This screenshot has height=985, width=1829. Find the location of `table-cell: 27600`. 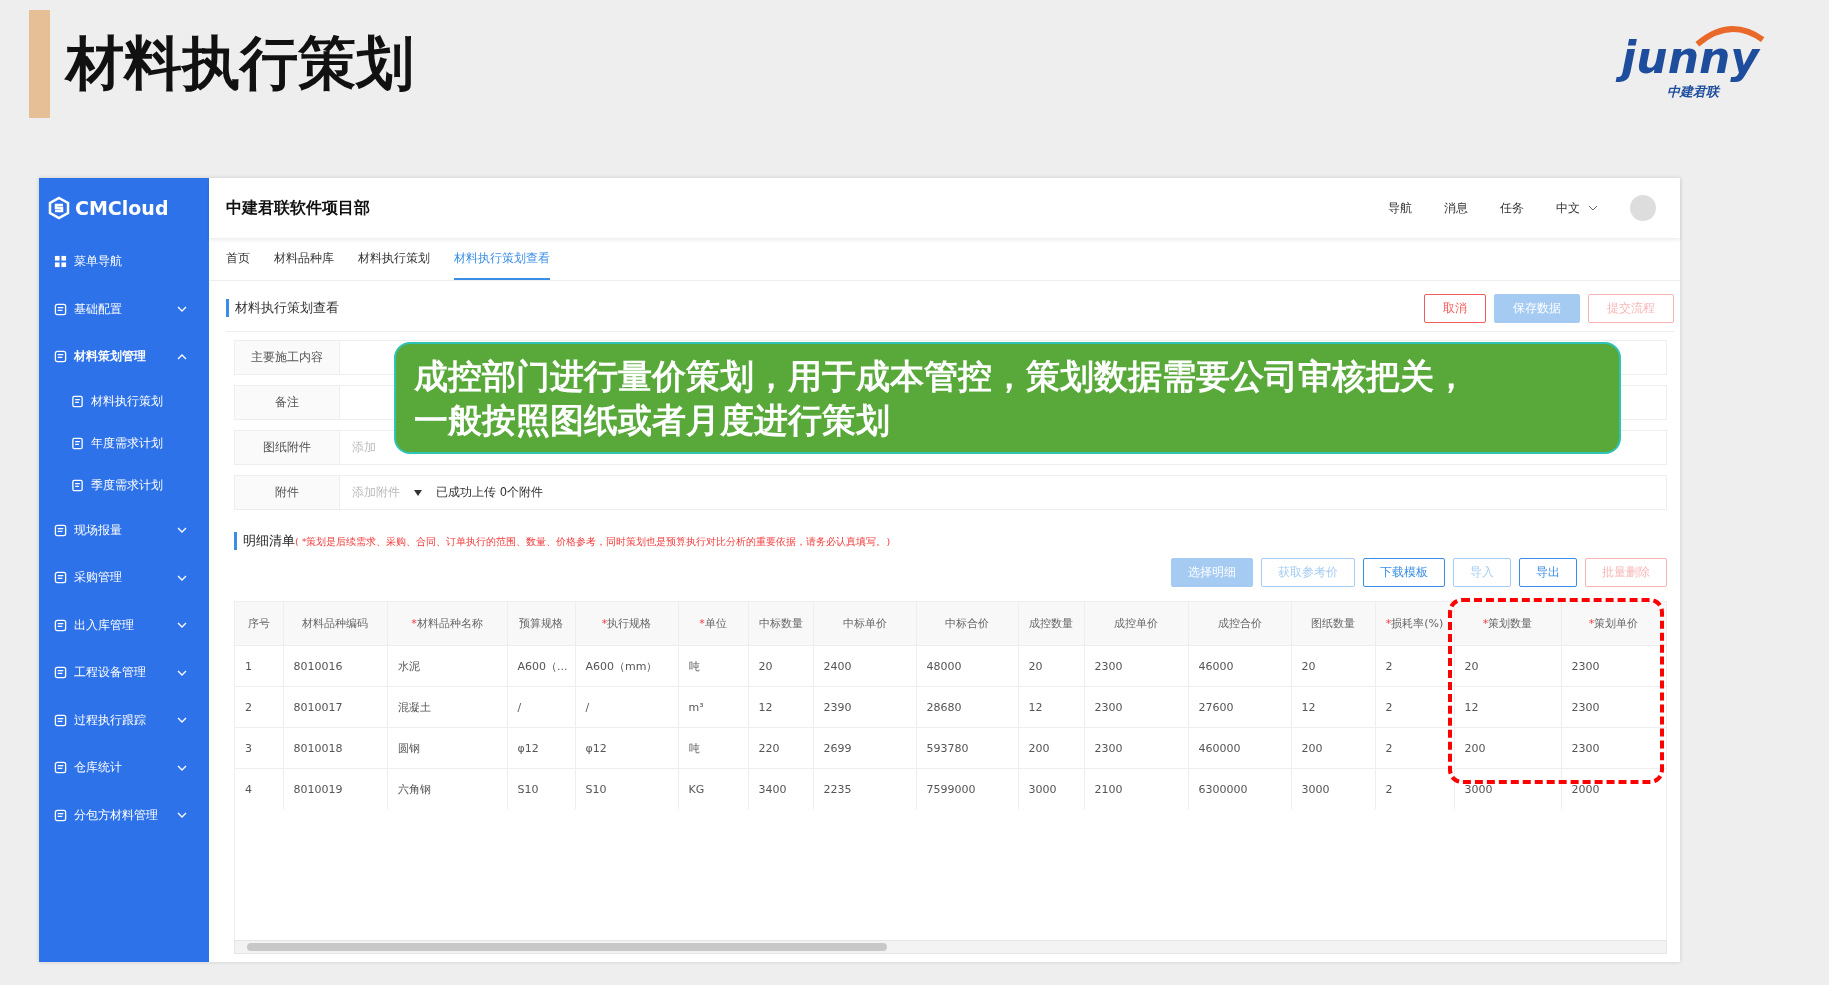

table-cell: 27600 is located at coordinates (1239, 707).